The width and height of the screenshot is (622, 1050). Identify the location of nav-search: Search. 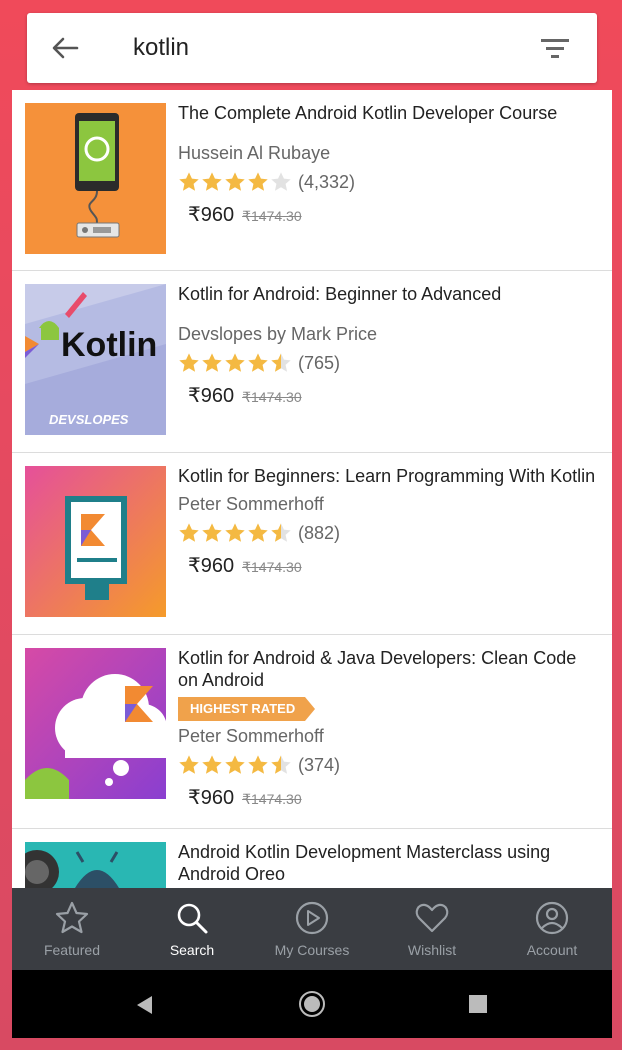
(192, 929).